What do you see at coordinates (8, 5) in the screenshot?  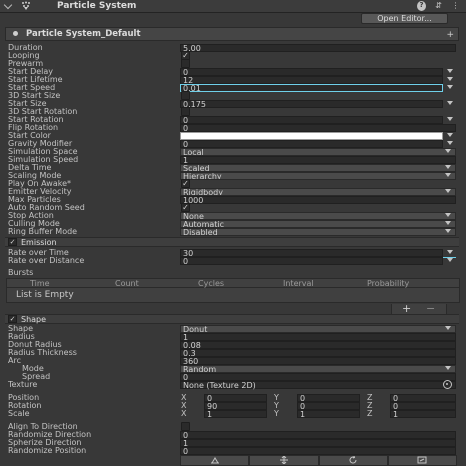 I see `foldout-arrow-icon` at bounding box center [8, 5].